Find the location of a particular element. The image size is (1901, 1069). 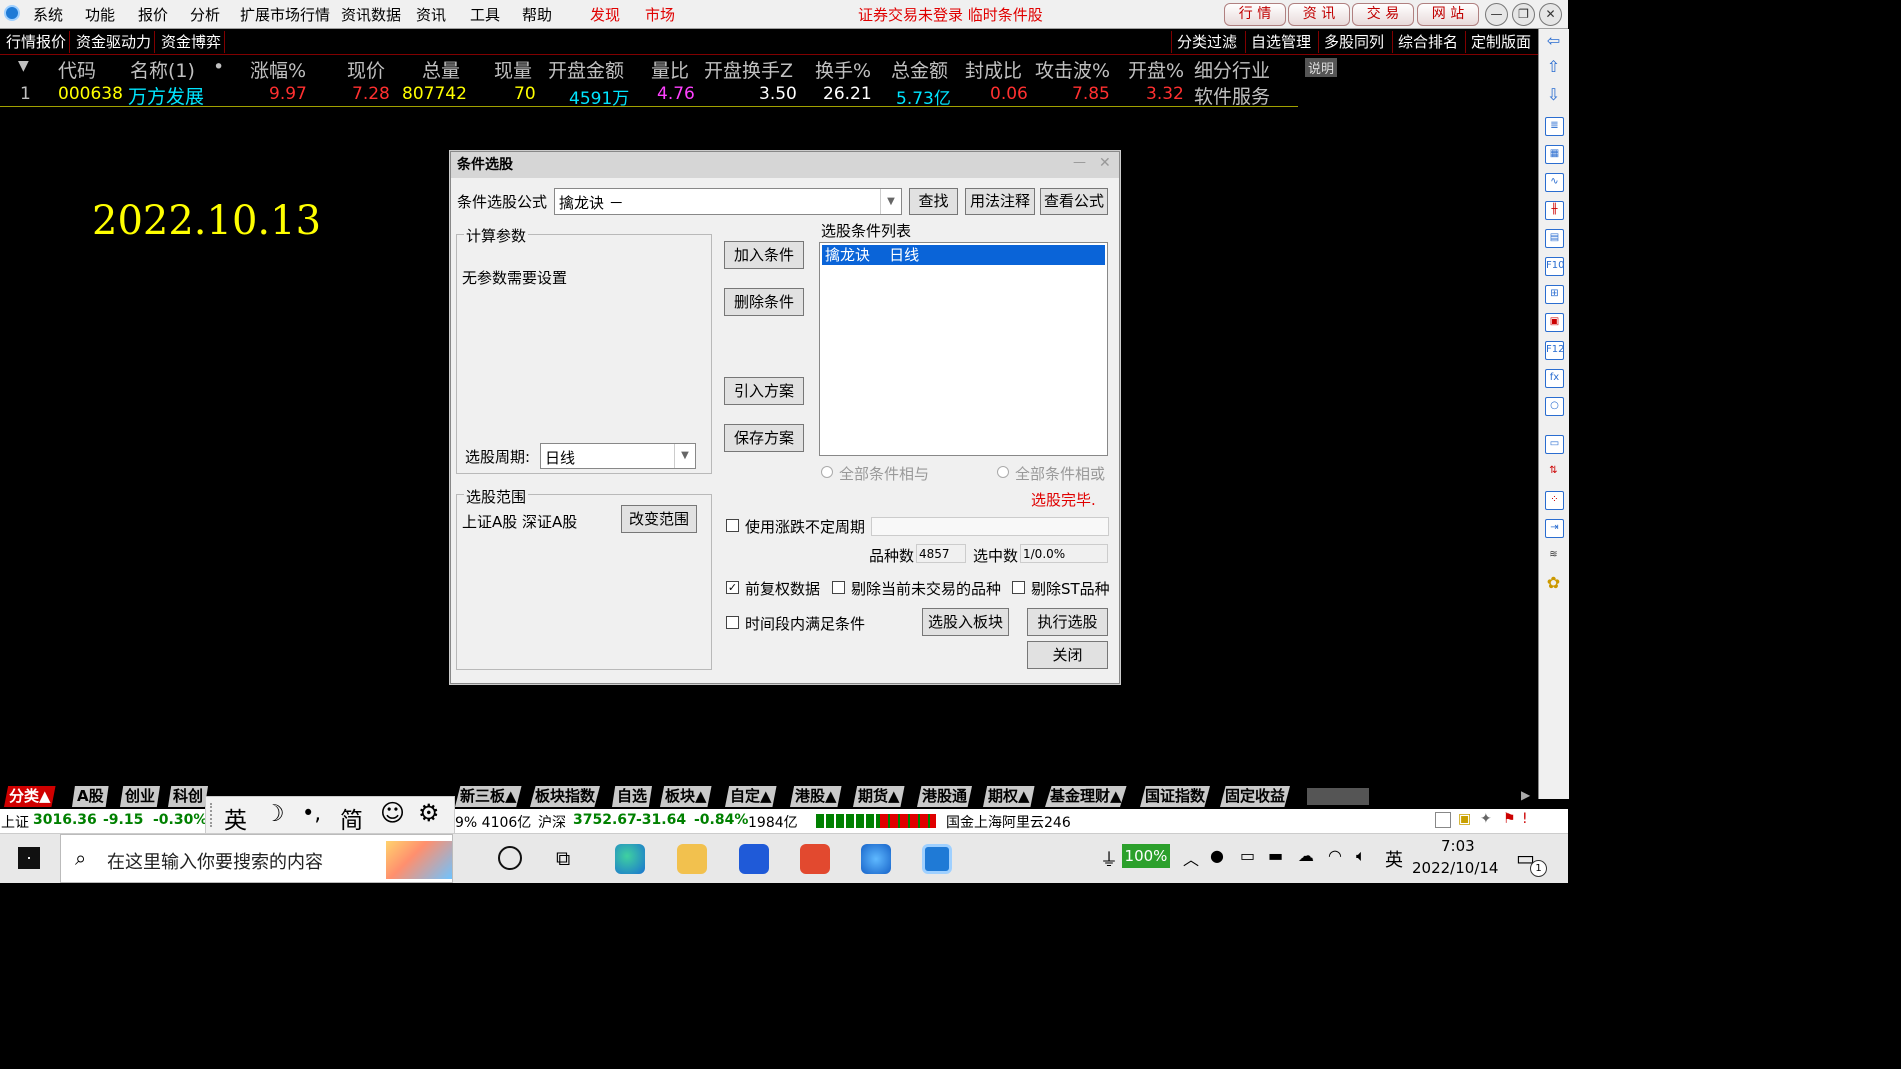

menu-market: 市场 is located at coordinates (660, 14).